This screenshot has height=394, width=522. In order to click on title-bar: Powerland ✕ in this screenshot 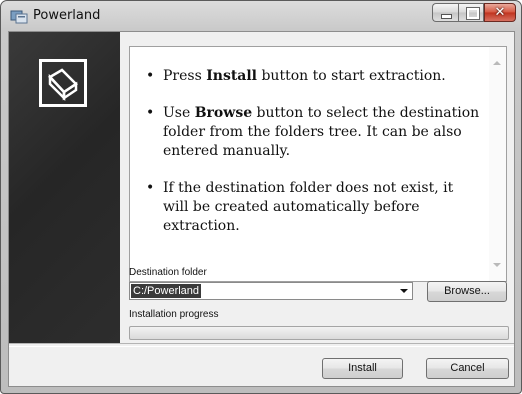, I will do `click(261, 16)`.